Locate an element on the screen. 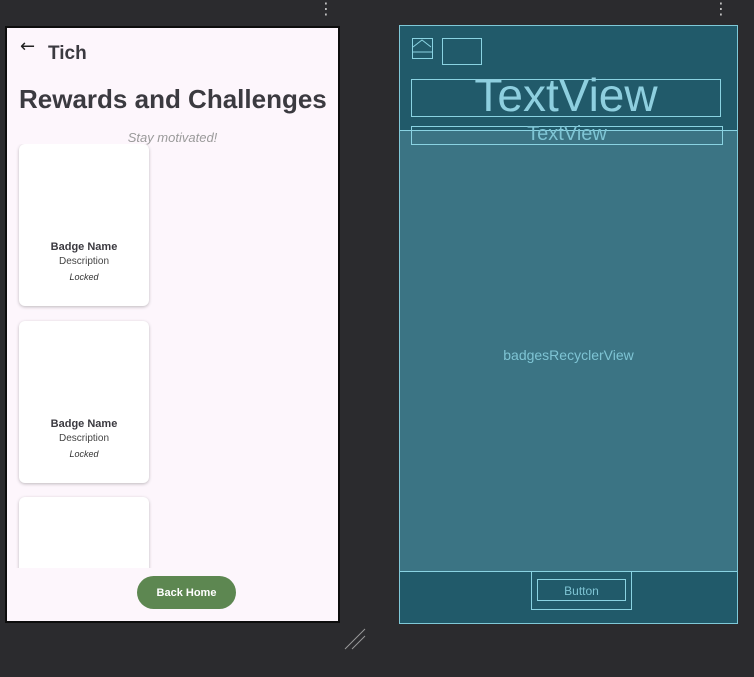  blueprint-button: Button is located at coordinates (581, 590).